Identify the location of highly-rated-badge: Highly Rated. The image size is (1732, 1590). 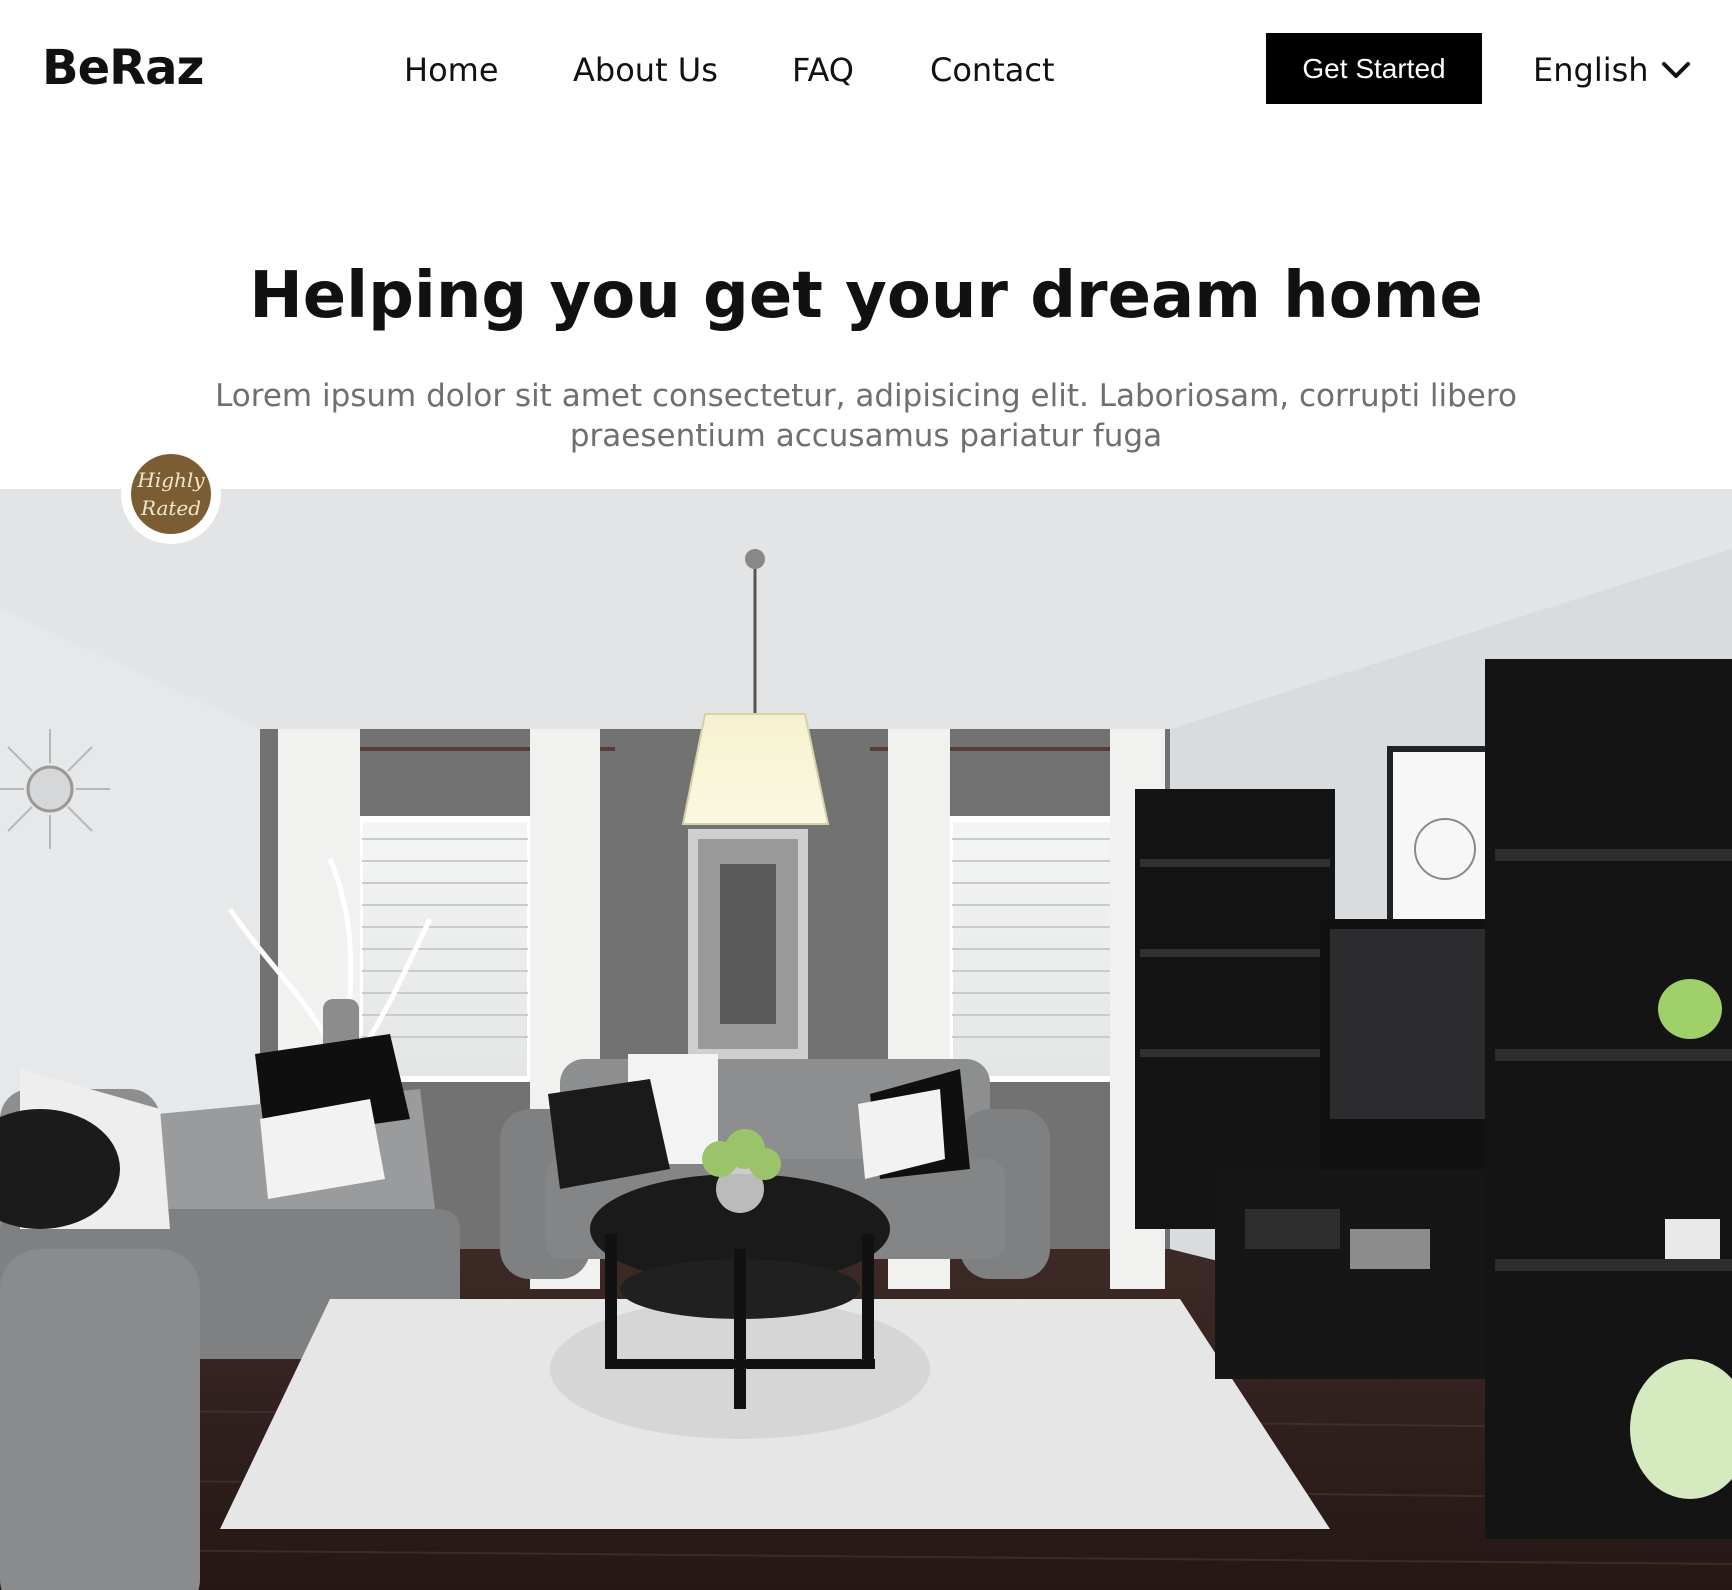
(171, 494).